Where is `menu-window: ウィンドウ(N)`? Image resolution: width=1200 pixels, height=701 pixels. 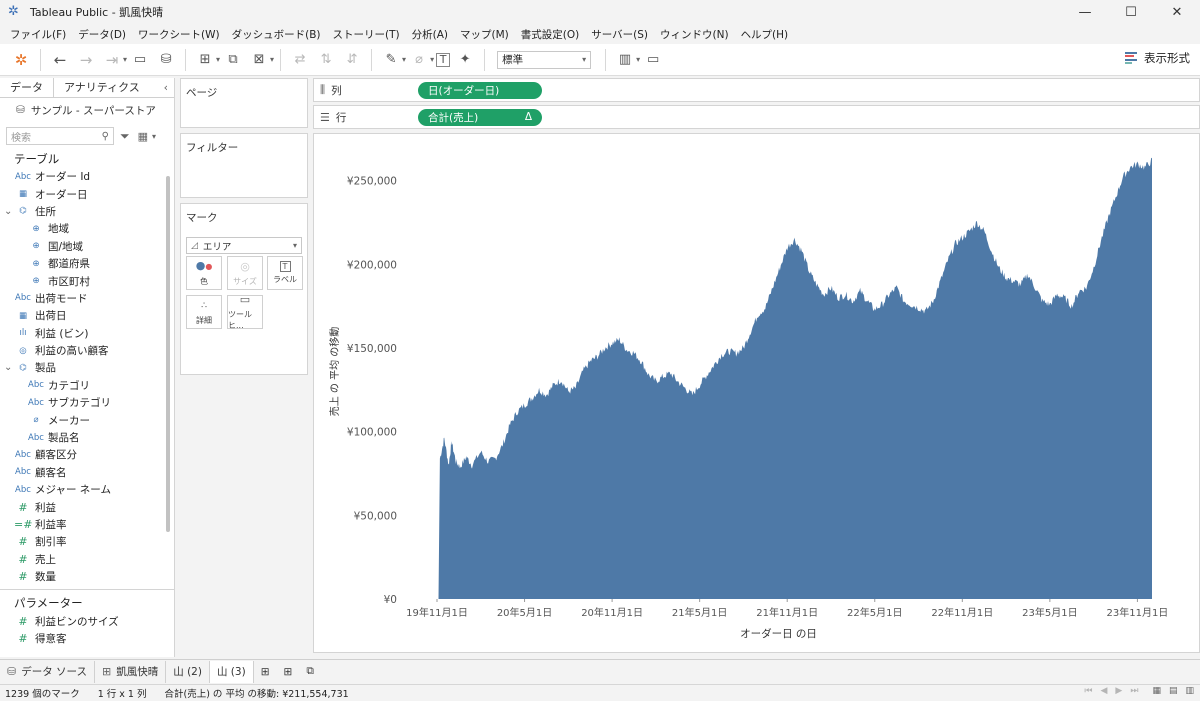 menu-window: ウィンドウ(N) is located at coordinates (694, 34).